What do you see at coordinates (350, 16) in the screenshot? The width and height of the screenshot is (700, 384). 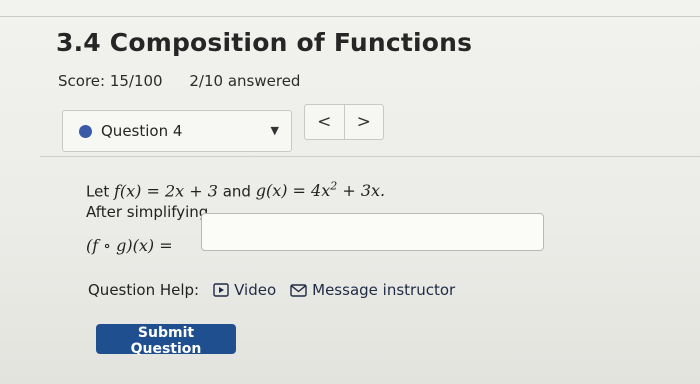 I see `top-divider` at bounding box center [350, 16].